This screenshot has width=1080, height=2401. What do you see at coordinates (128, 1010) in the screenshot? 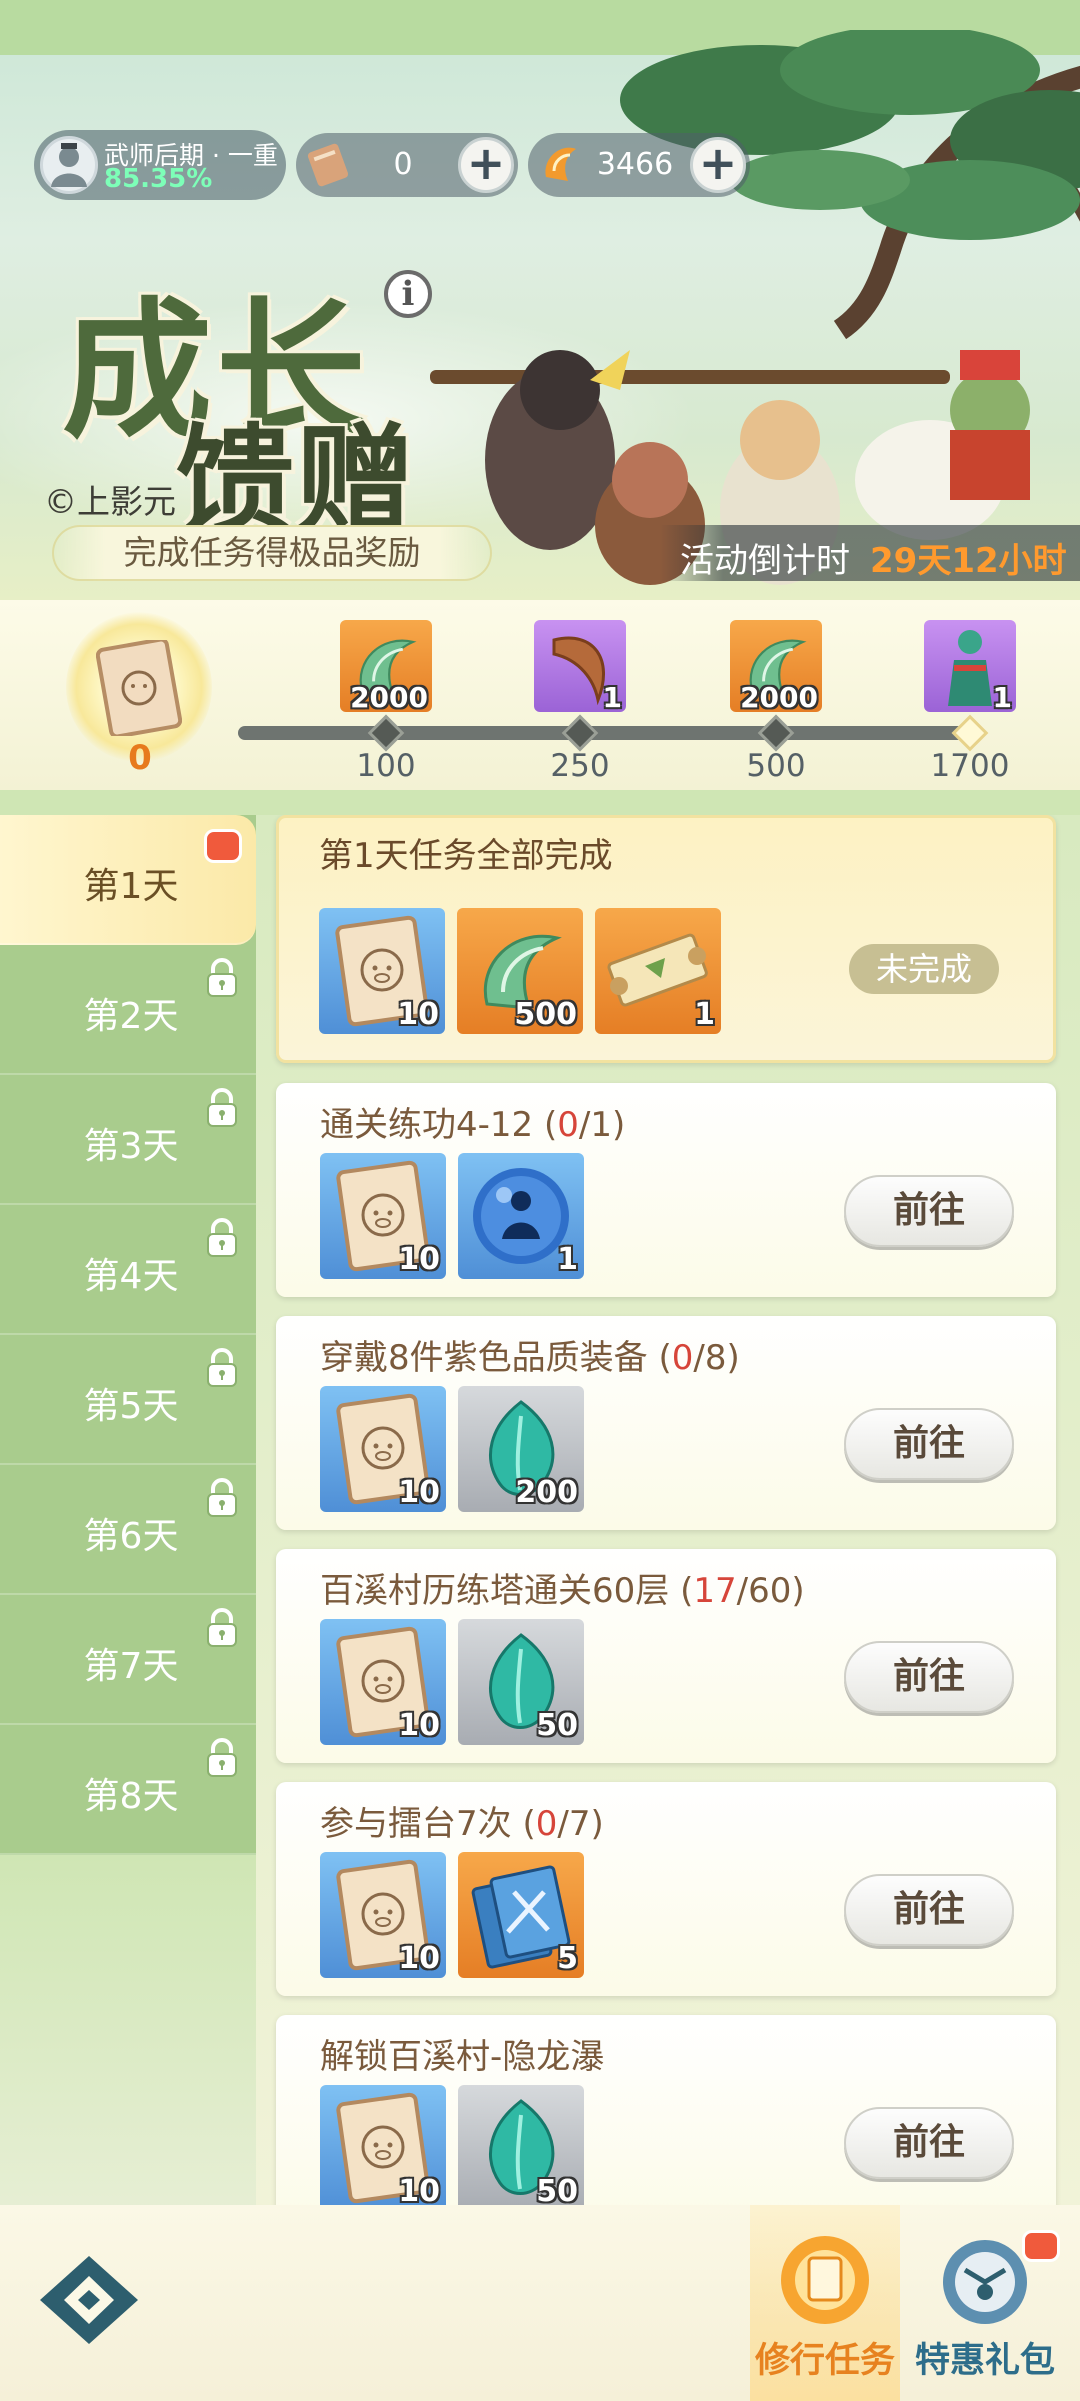
I see `day-tab-2: 第2天` at bounding box center [128, 1010].